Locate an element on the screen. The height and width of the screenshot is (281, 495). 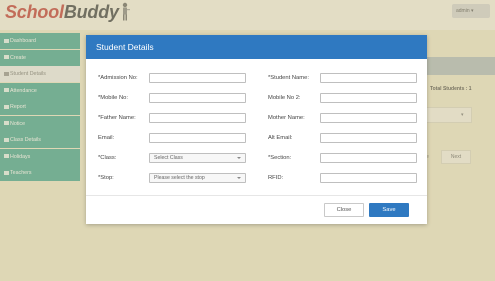
mobile-no-2-input is located at coordinates (368, 98).